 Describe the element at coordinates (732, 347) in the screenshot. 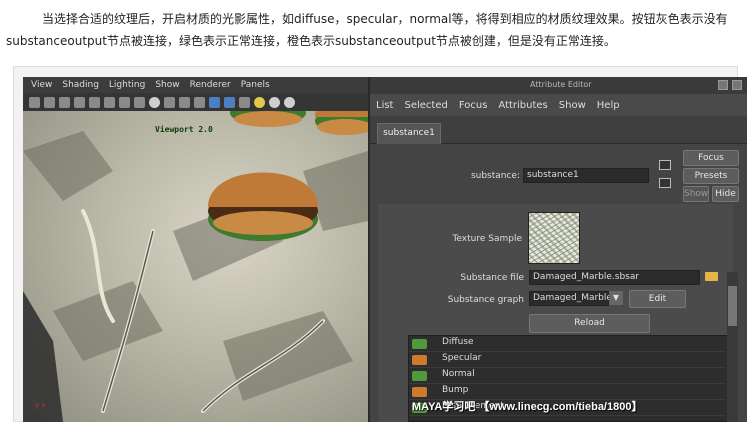

I see `attribute-scrollbar` at that location.